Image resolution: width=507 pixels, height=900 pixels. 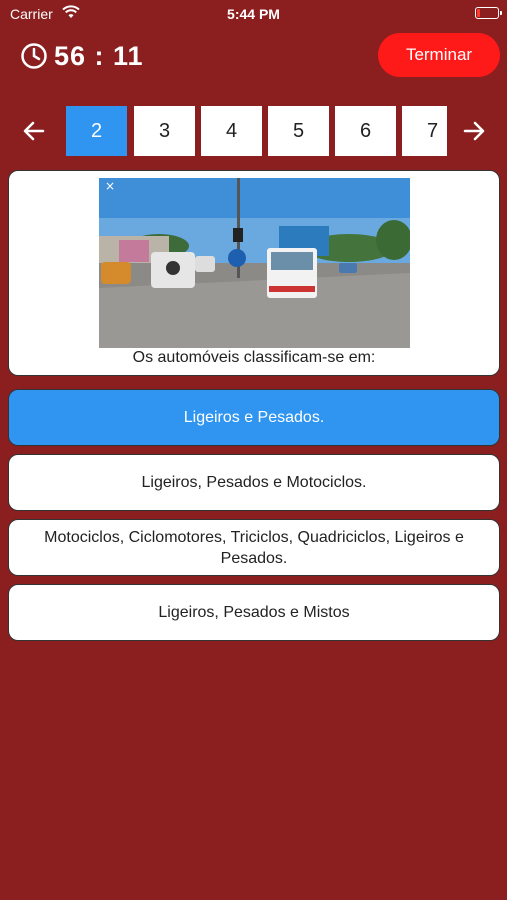 What do you see at coordinates (254, 357) in the screenshot?
I see `question-text: Os automóveis classificam-se em:` at bounding box center [254, 357].